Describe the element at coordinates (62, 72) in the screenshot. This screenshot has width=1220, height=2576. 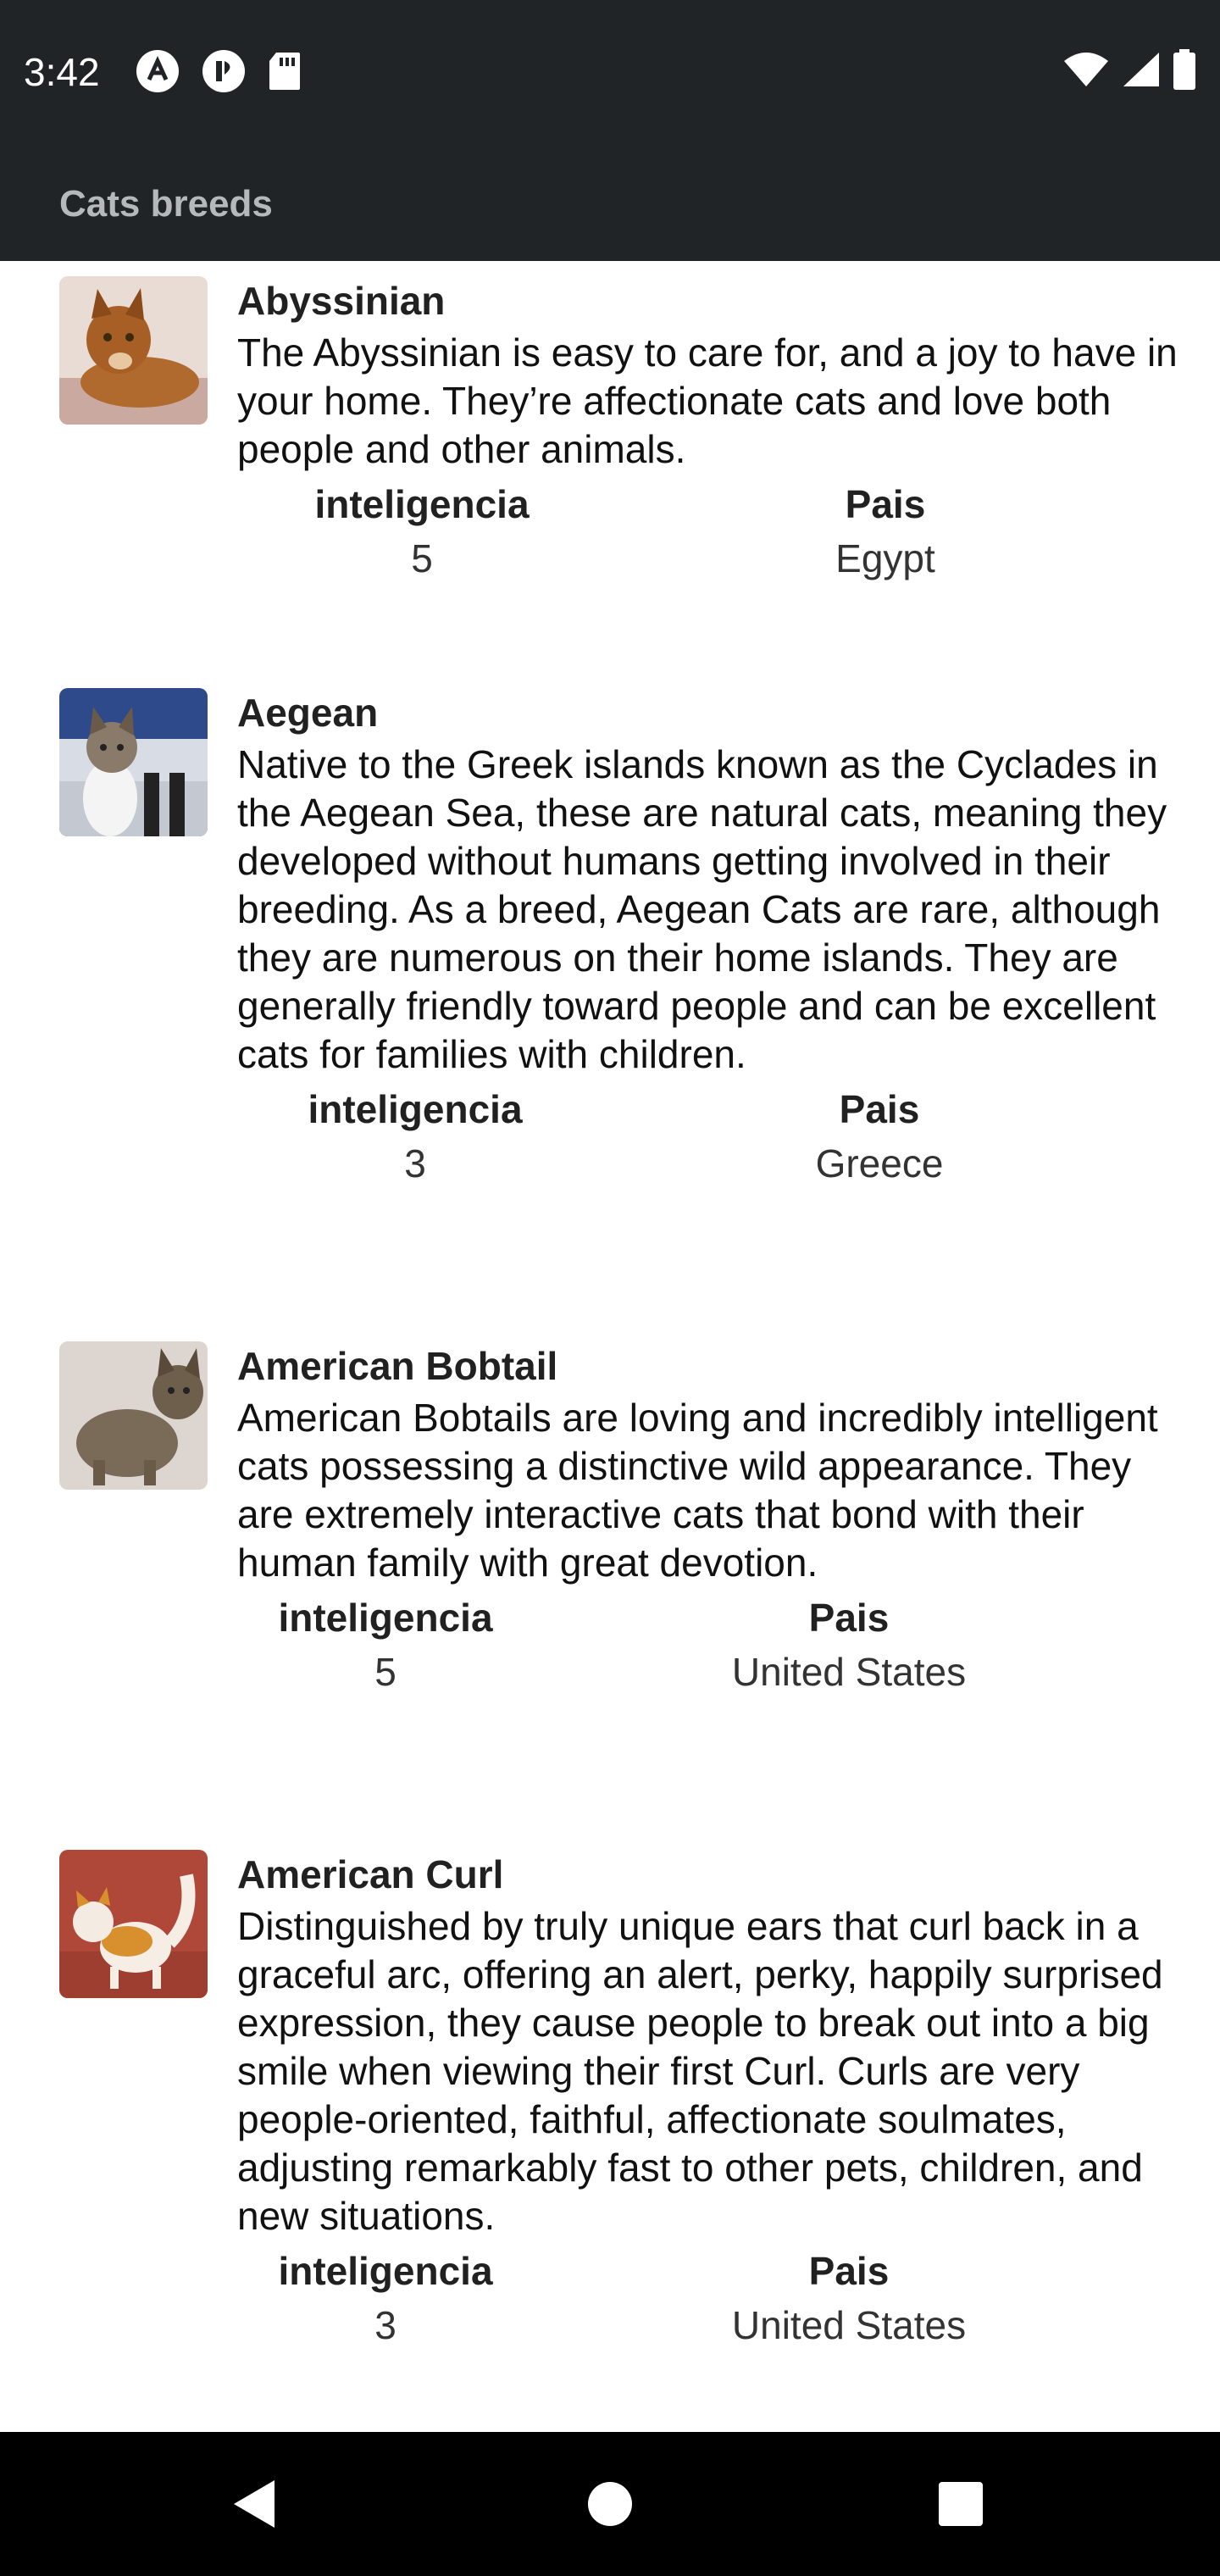
I see `status-time: 3:42` at that location.